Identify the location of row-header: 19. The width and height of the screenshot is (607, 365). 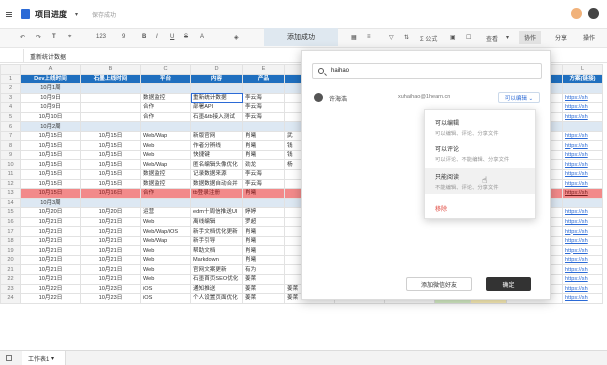
(10, 250).